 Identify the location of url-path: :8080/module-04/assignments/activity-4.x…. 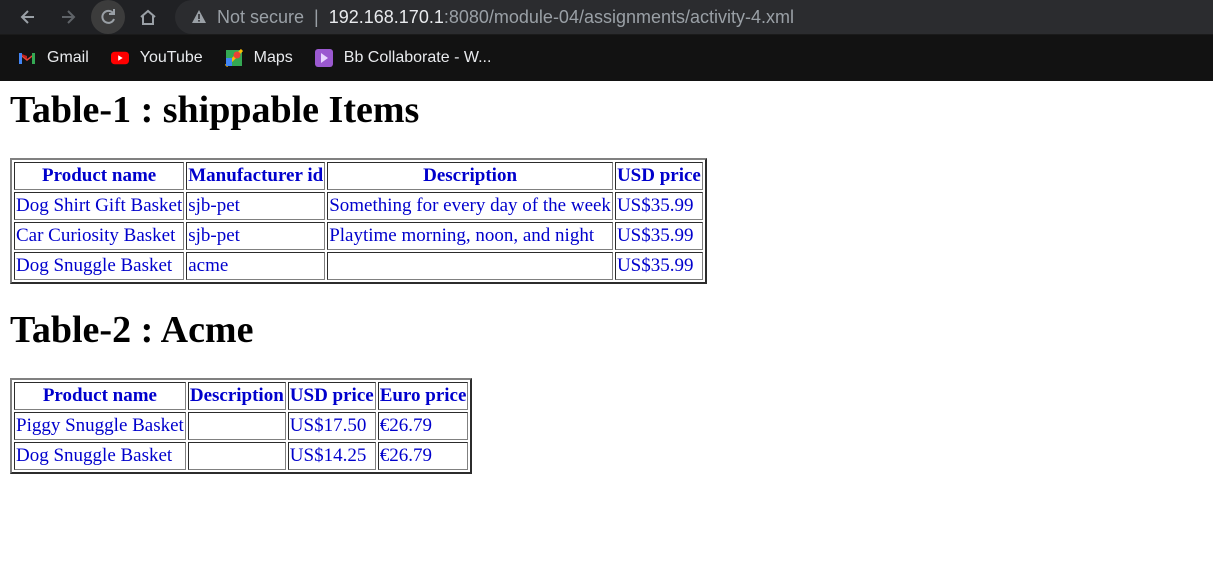
(619, 16).